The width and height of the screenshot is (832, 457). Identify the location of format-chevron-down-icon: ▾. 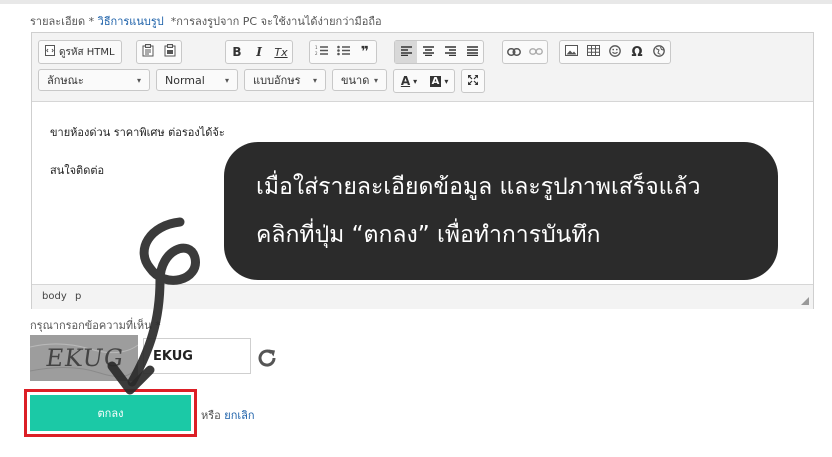
(226, 80).